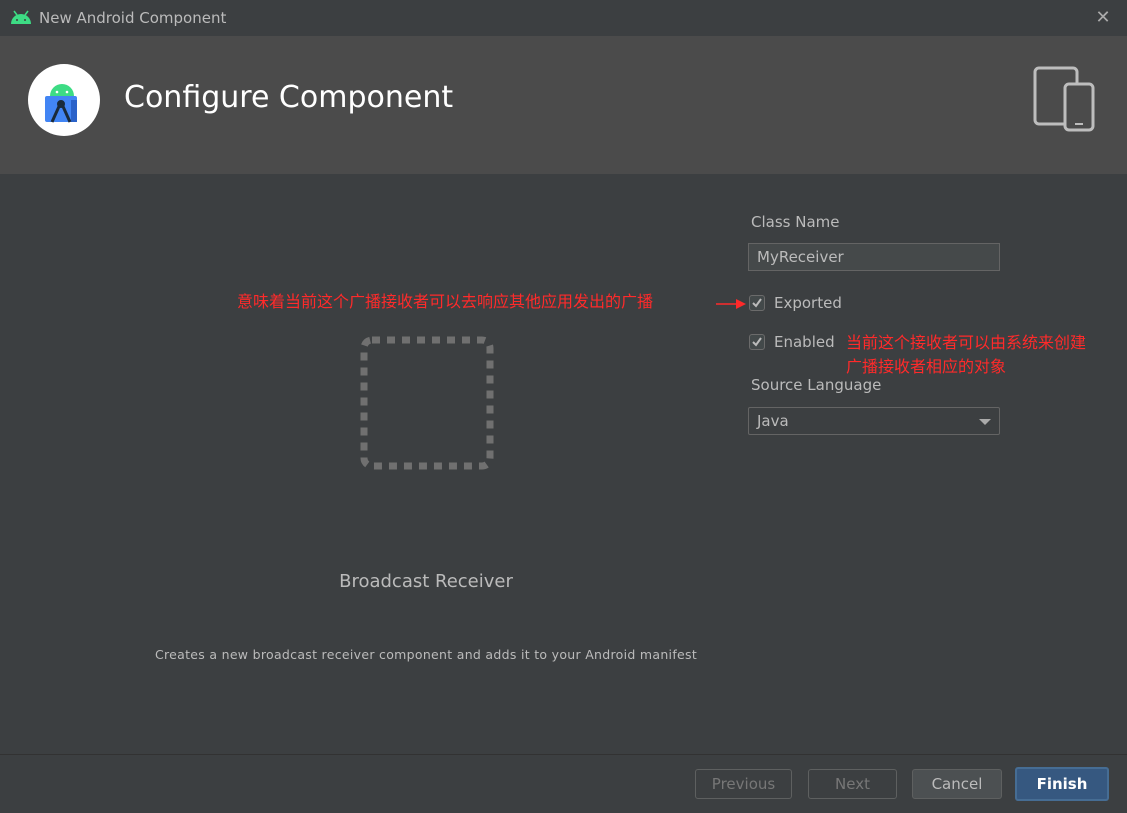 The width and height of the screenshot is (1127, 813). Describe the element at coordinates (64, 100) in the screenshot. I see `android-studio-logo` at that location.